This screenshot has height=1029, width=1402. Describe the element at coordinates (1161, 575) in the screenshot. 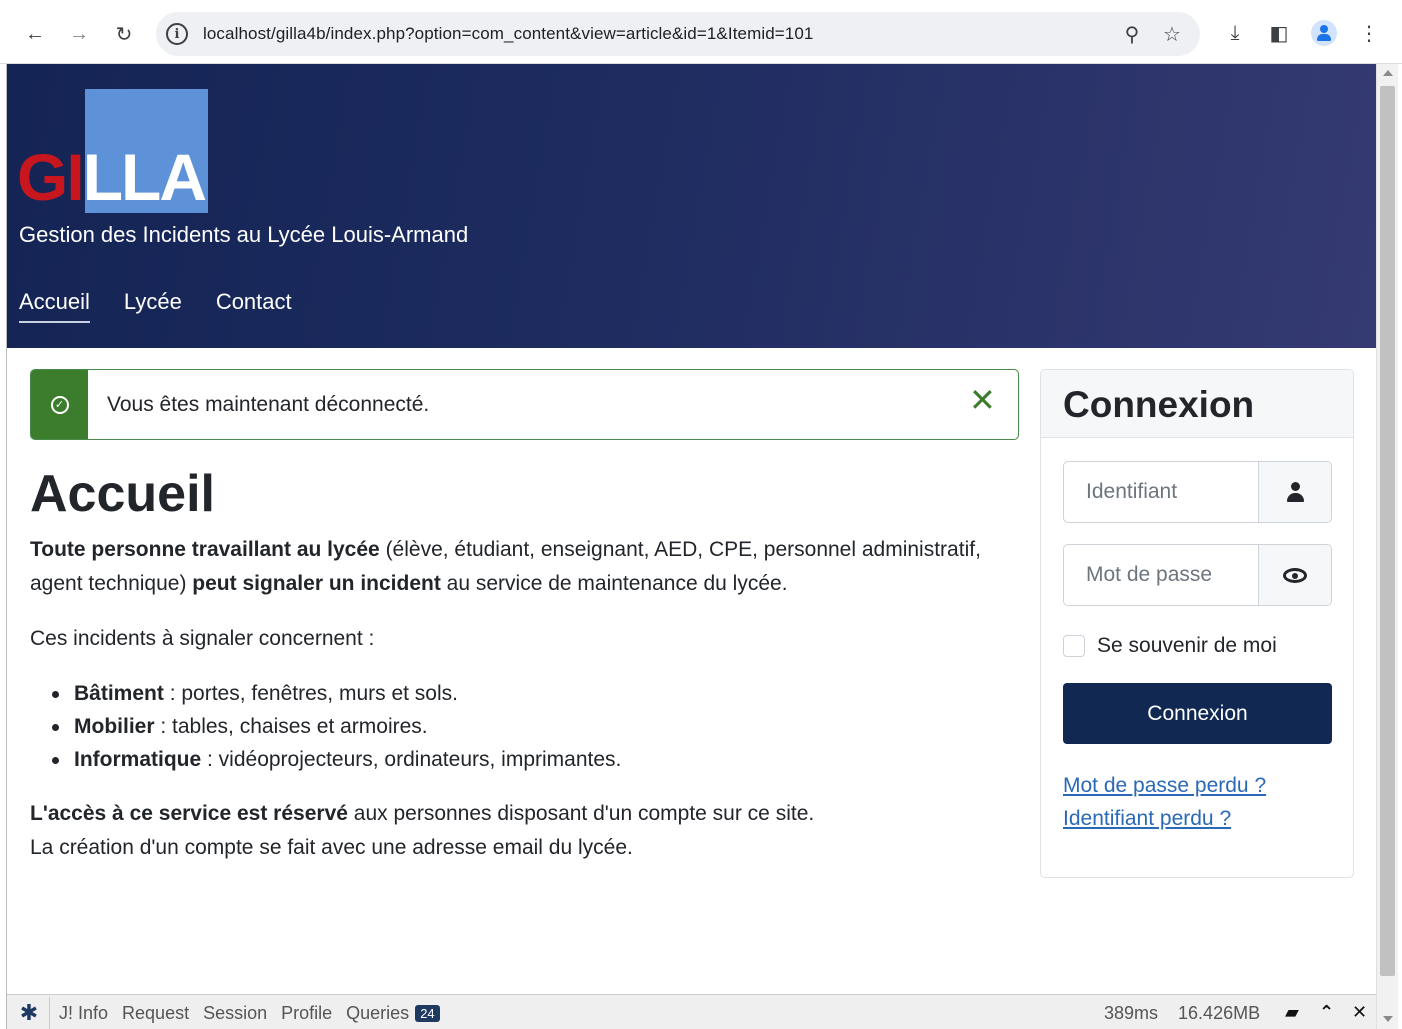

I see `password-input` at that location.